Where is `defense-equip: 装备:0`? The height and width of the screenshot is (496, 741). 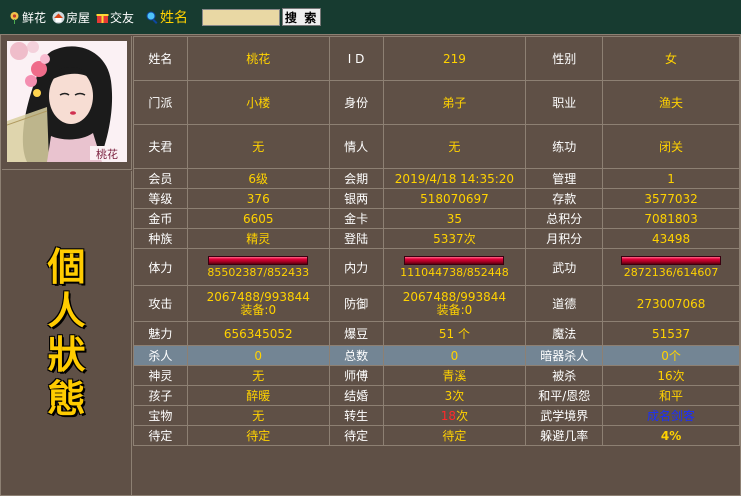
defense-equip: 装备:0 is located at coordinates (454, 309).